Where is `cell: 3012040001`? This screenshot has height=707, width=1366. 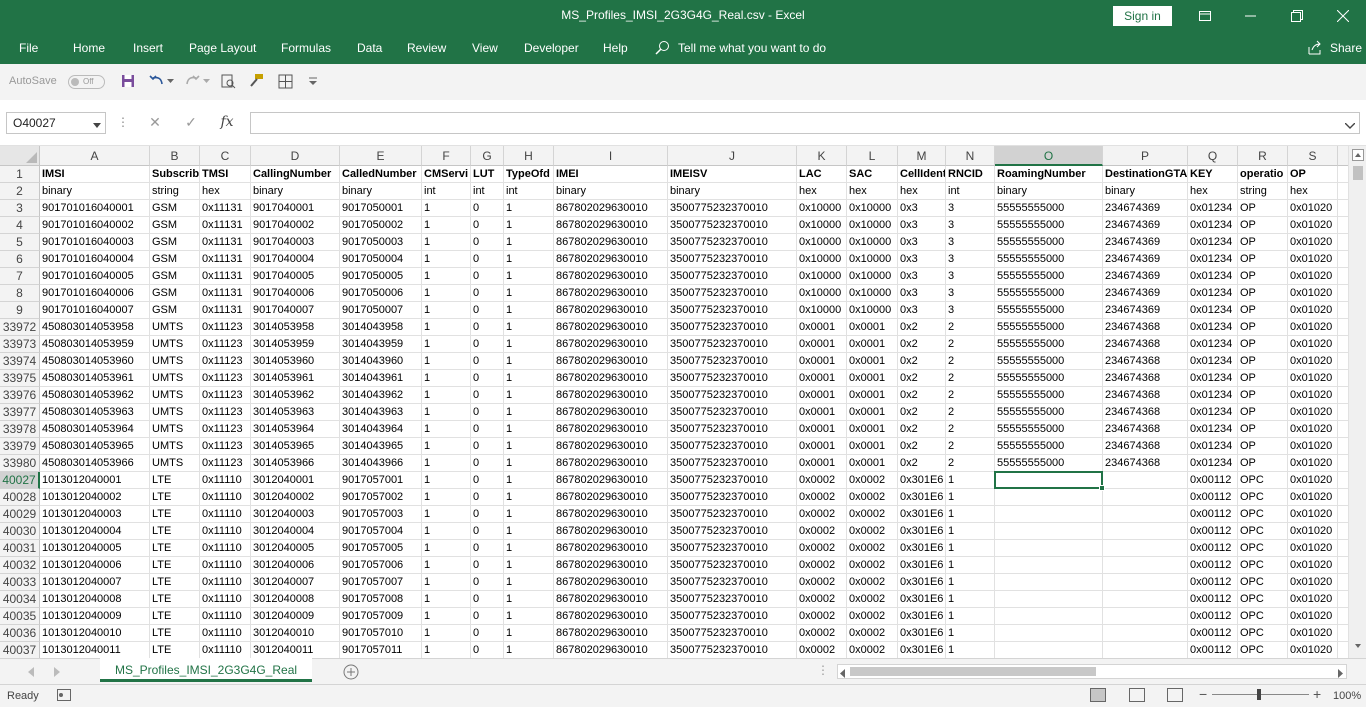 cell: 3012040001 is located at coordinates (295, 480).